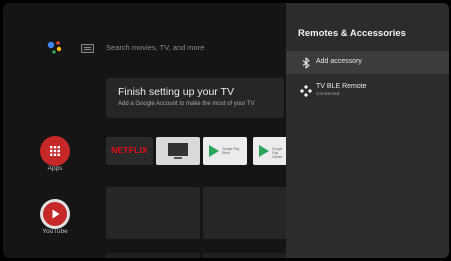 The image size is (451, 261). What do you see at coordinates (55, 48) in the screenshot?
I see `google-assistant-icon` at bounding box center [55, 48].